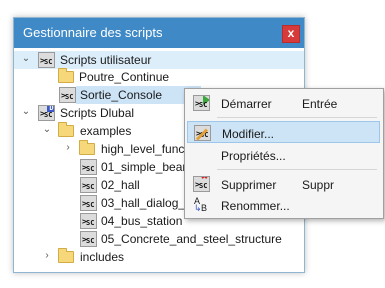 This screenshot has height=288, width=385. What do you see at coordinates (249, 185) in the screenshot?
I see `menu-item-label: Supprimer` at bounding box center [249, 185].